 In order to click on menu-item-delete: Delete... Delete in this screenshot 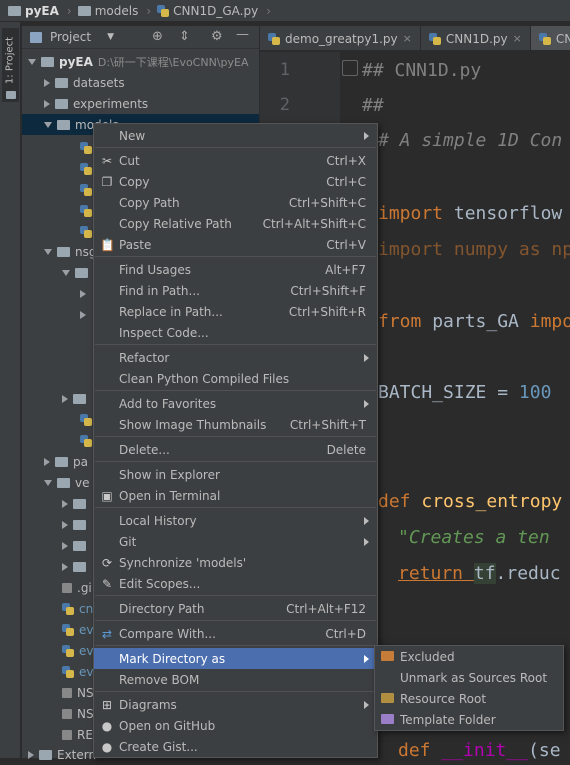, I will do `click(235, 449)`.